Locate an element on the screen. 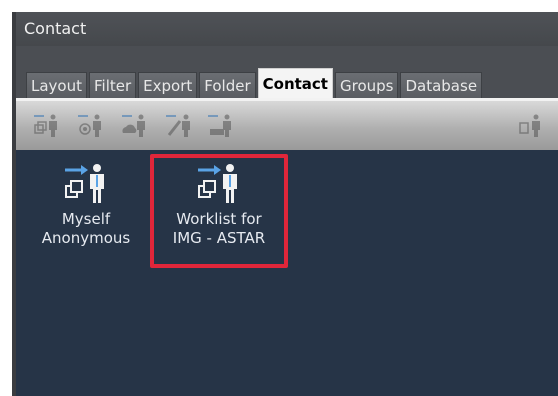 Image resolution: width=558 pixels, height=396 pixels. tab-filter: Filter is located at coordinates (113, 85).